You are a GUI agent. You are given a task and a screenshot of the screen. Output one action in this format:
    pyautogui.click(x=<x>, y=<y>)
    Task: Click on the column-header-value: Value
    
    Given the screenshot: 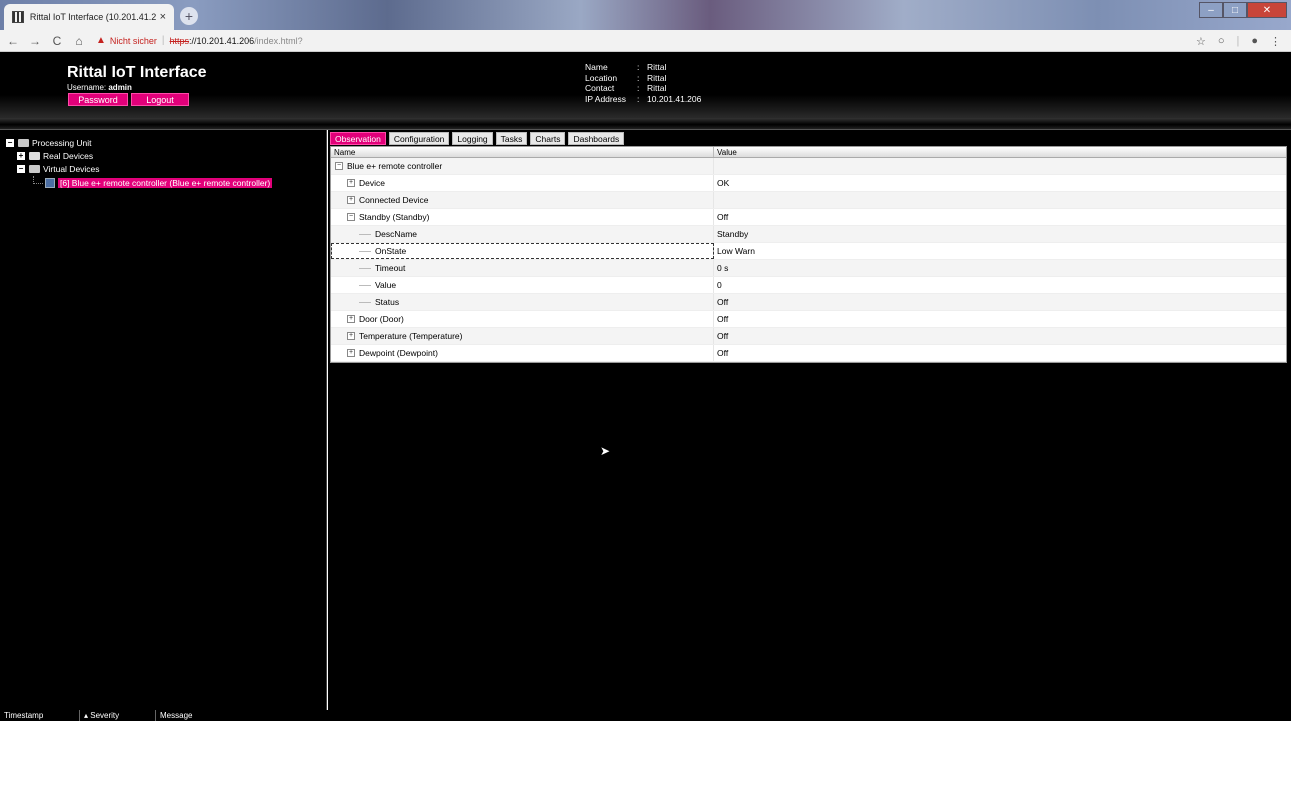 What is the action you would take?
    pyautogui.click(x=725, y=152)
    